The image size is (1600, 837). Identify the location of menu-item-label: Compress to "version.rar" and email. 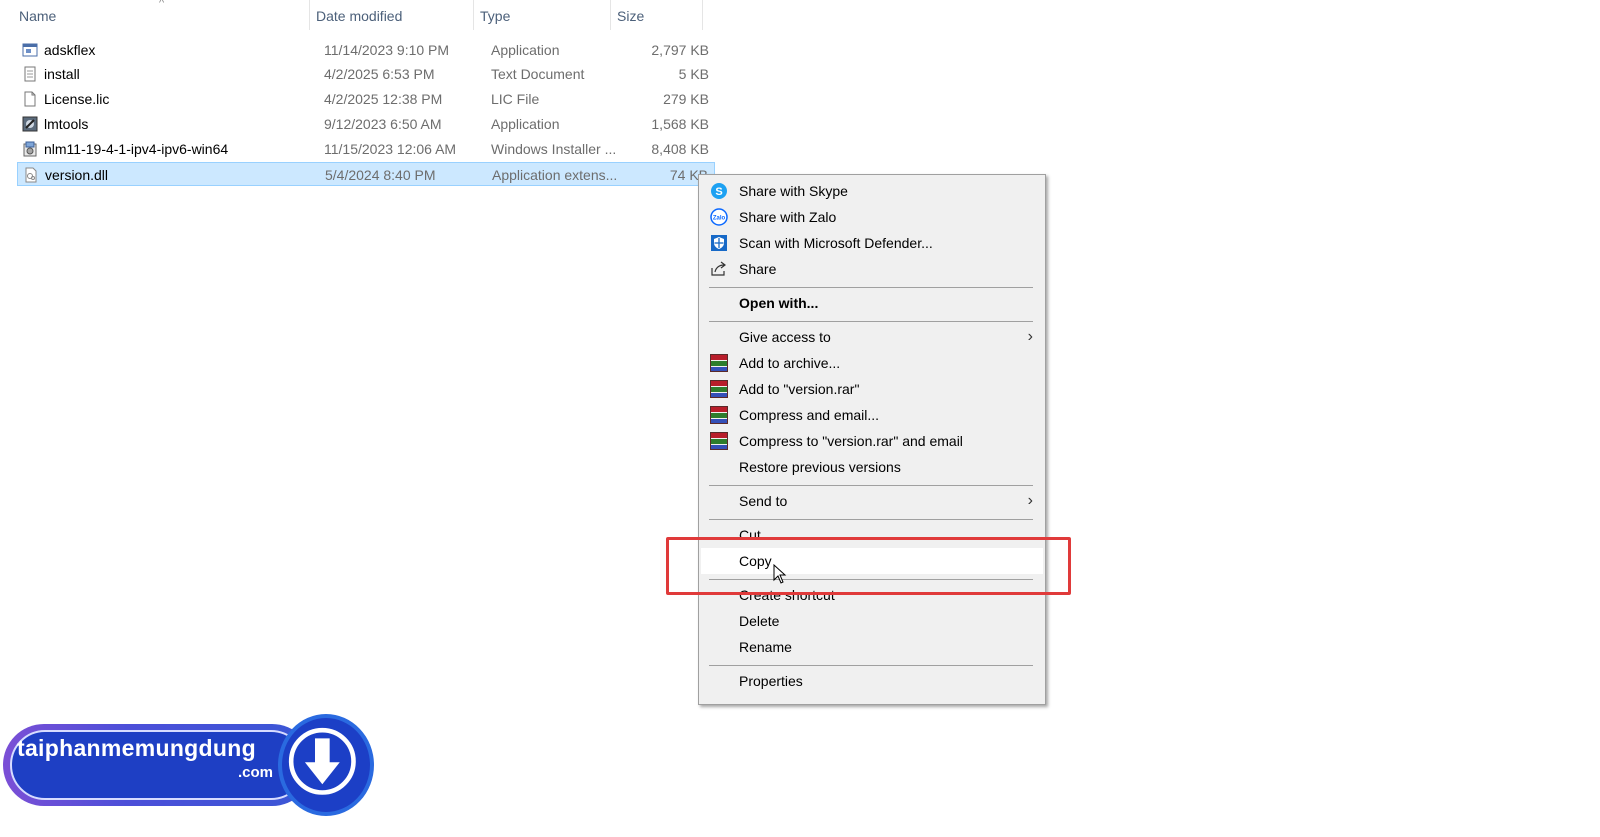
(851, 441).